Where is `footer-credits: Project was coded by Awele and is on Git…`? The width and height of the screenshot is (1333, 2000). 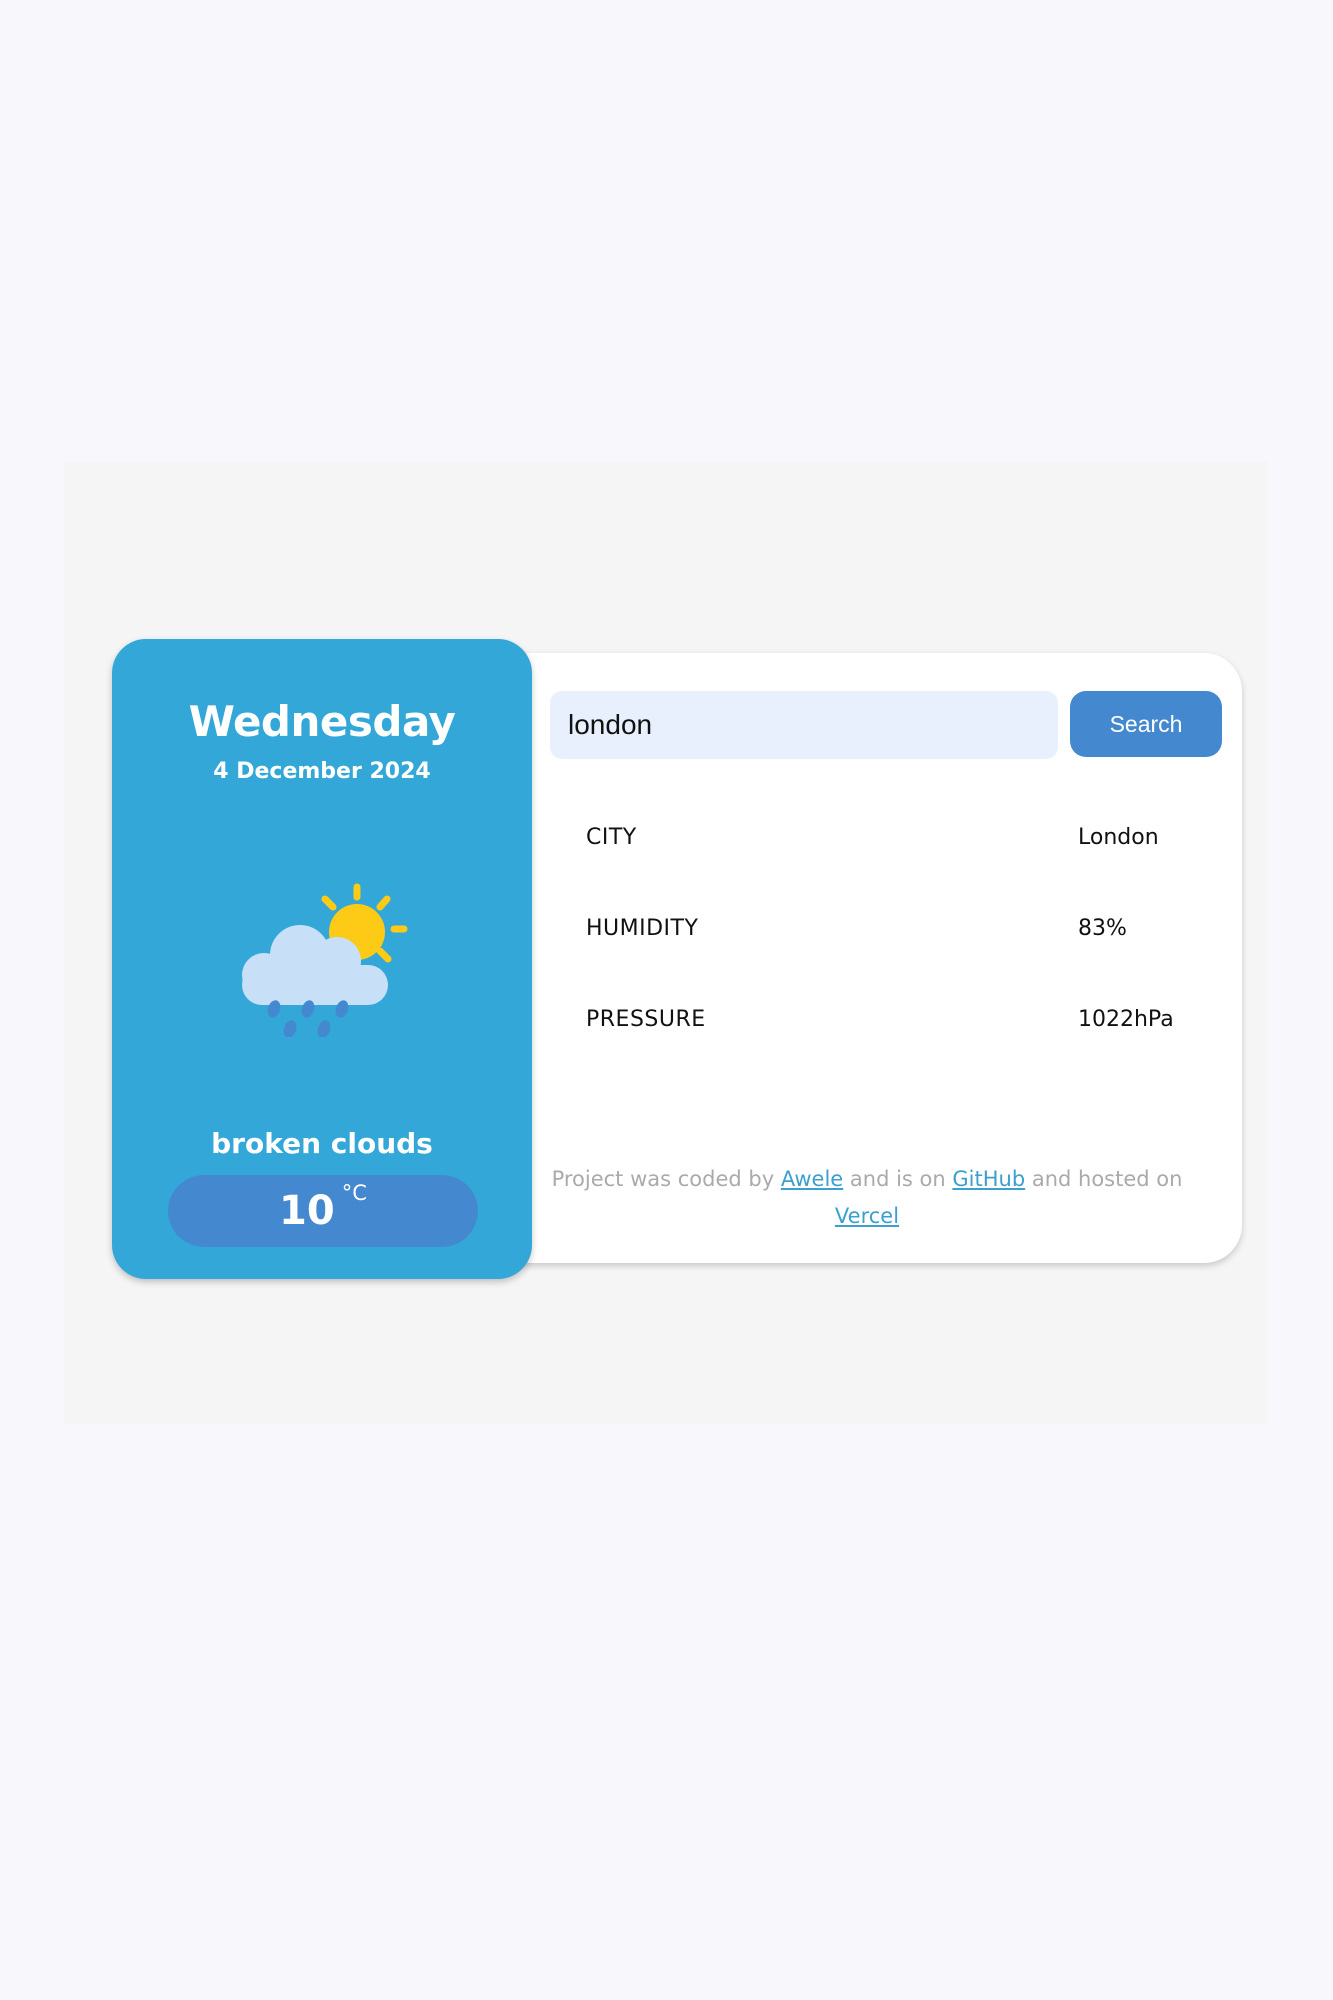 footer-credits: Project was coded by Awele and is on Git… is located at coordinates (867, 1198).